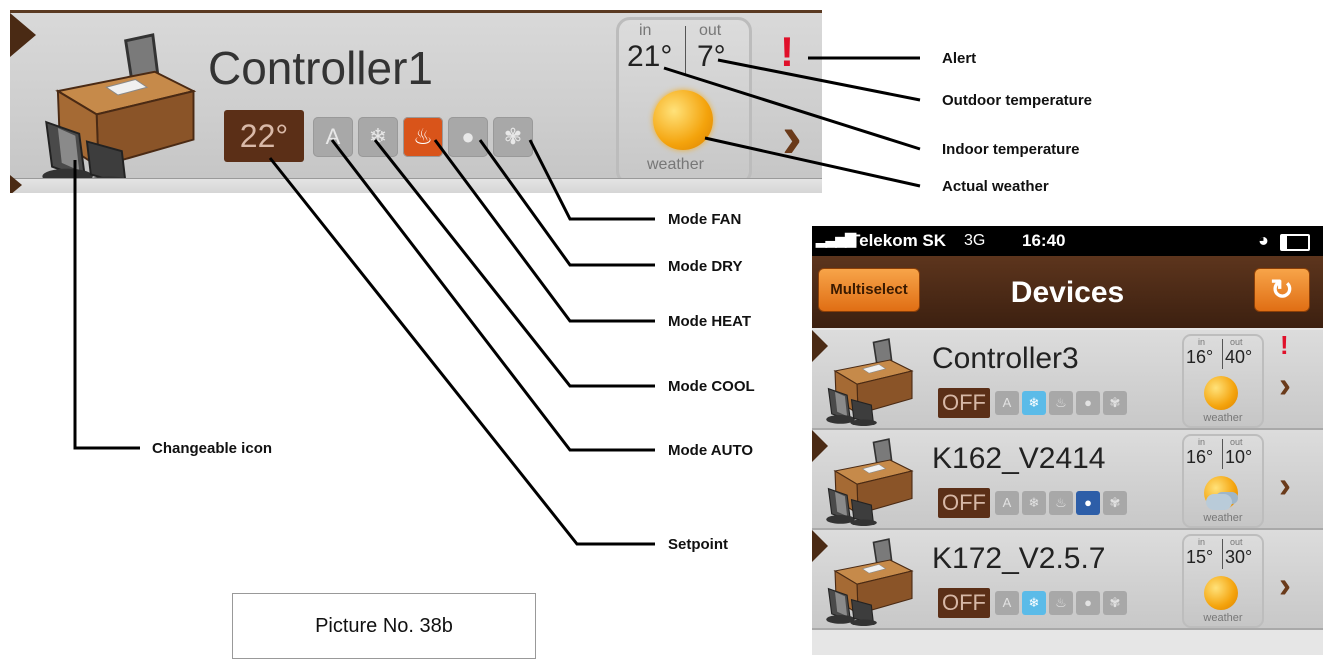 Image resolution: width=1323 pixels, height=659 pixels. I want to click on weather-panel: in out 15° 30° weather, so click(1223, 581).